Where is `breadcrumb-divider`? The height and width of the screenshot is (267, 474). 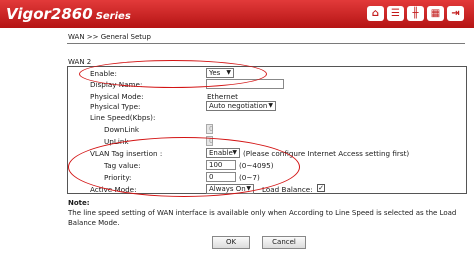 breadcrumb-divider is located at coordinates (266, 43).